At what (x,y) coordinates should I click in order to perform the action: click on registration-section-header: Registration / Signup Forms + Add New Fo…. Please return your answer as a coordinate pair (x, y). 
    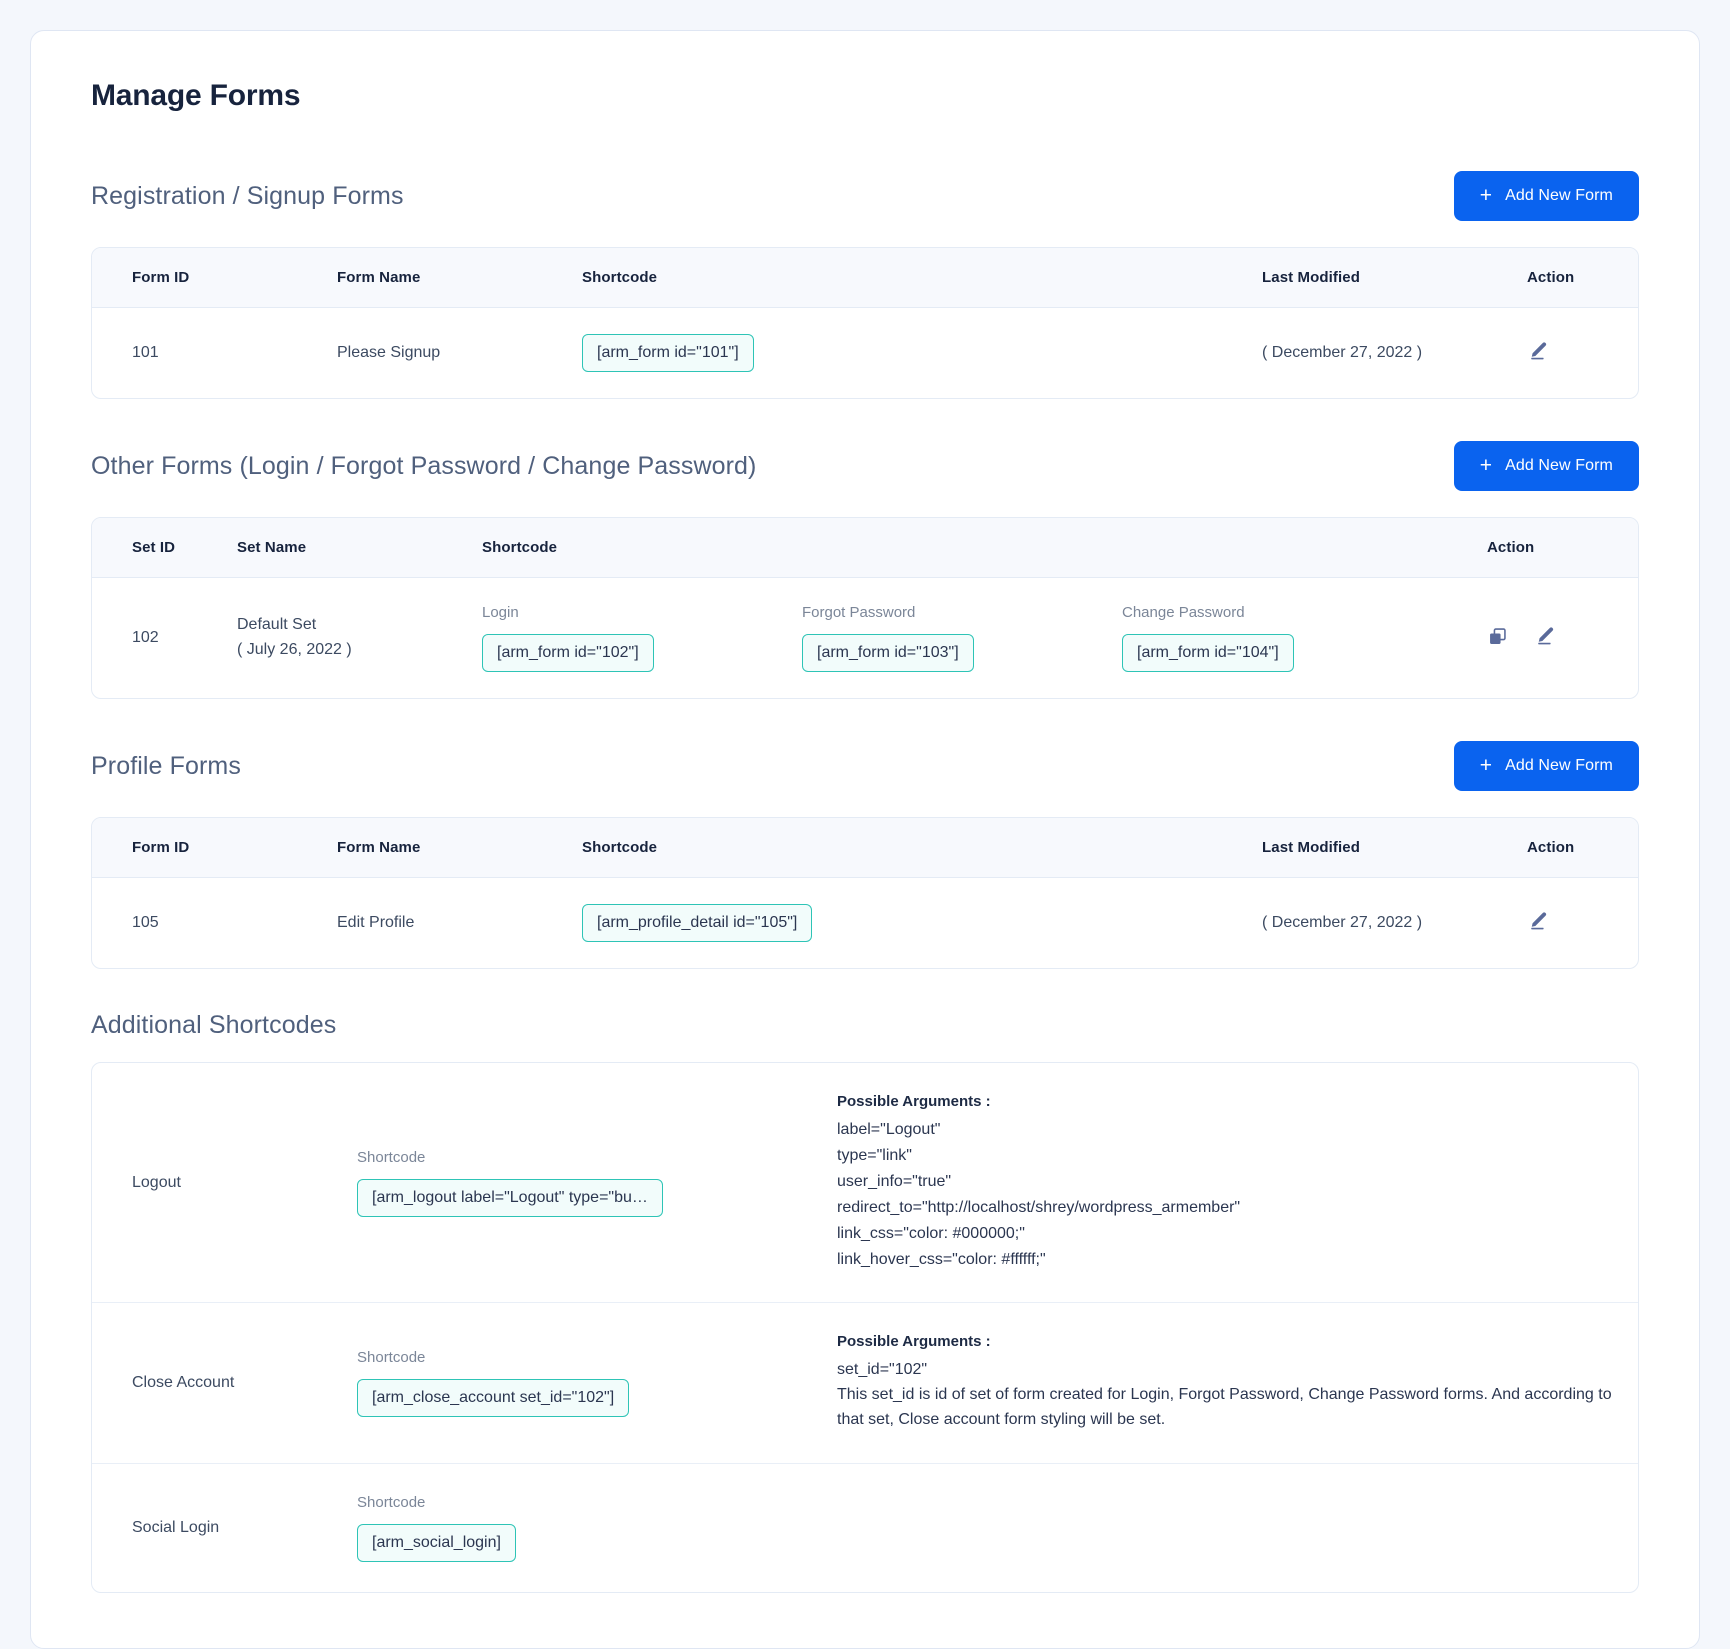
    Looking at the image, I should click on (865, 196).